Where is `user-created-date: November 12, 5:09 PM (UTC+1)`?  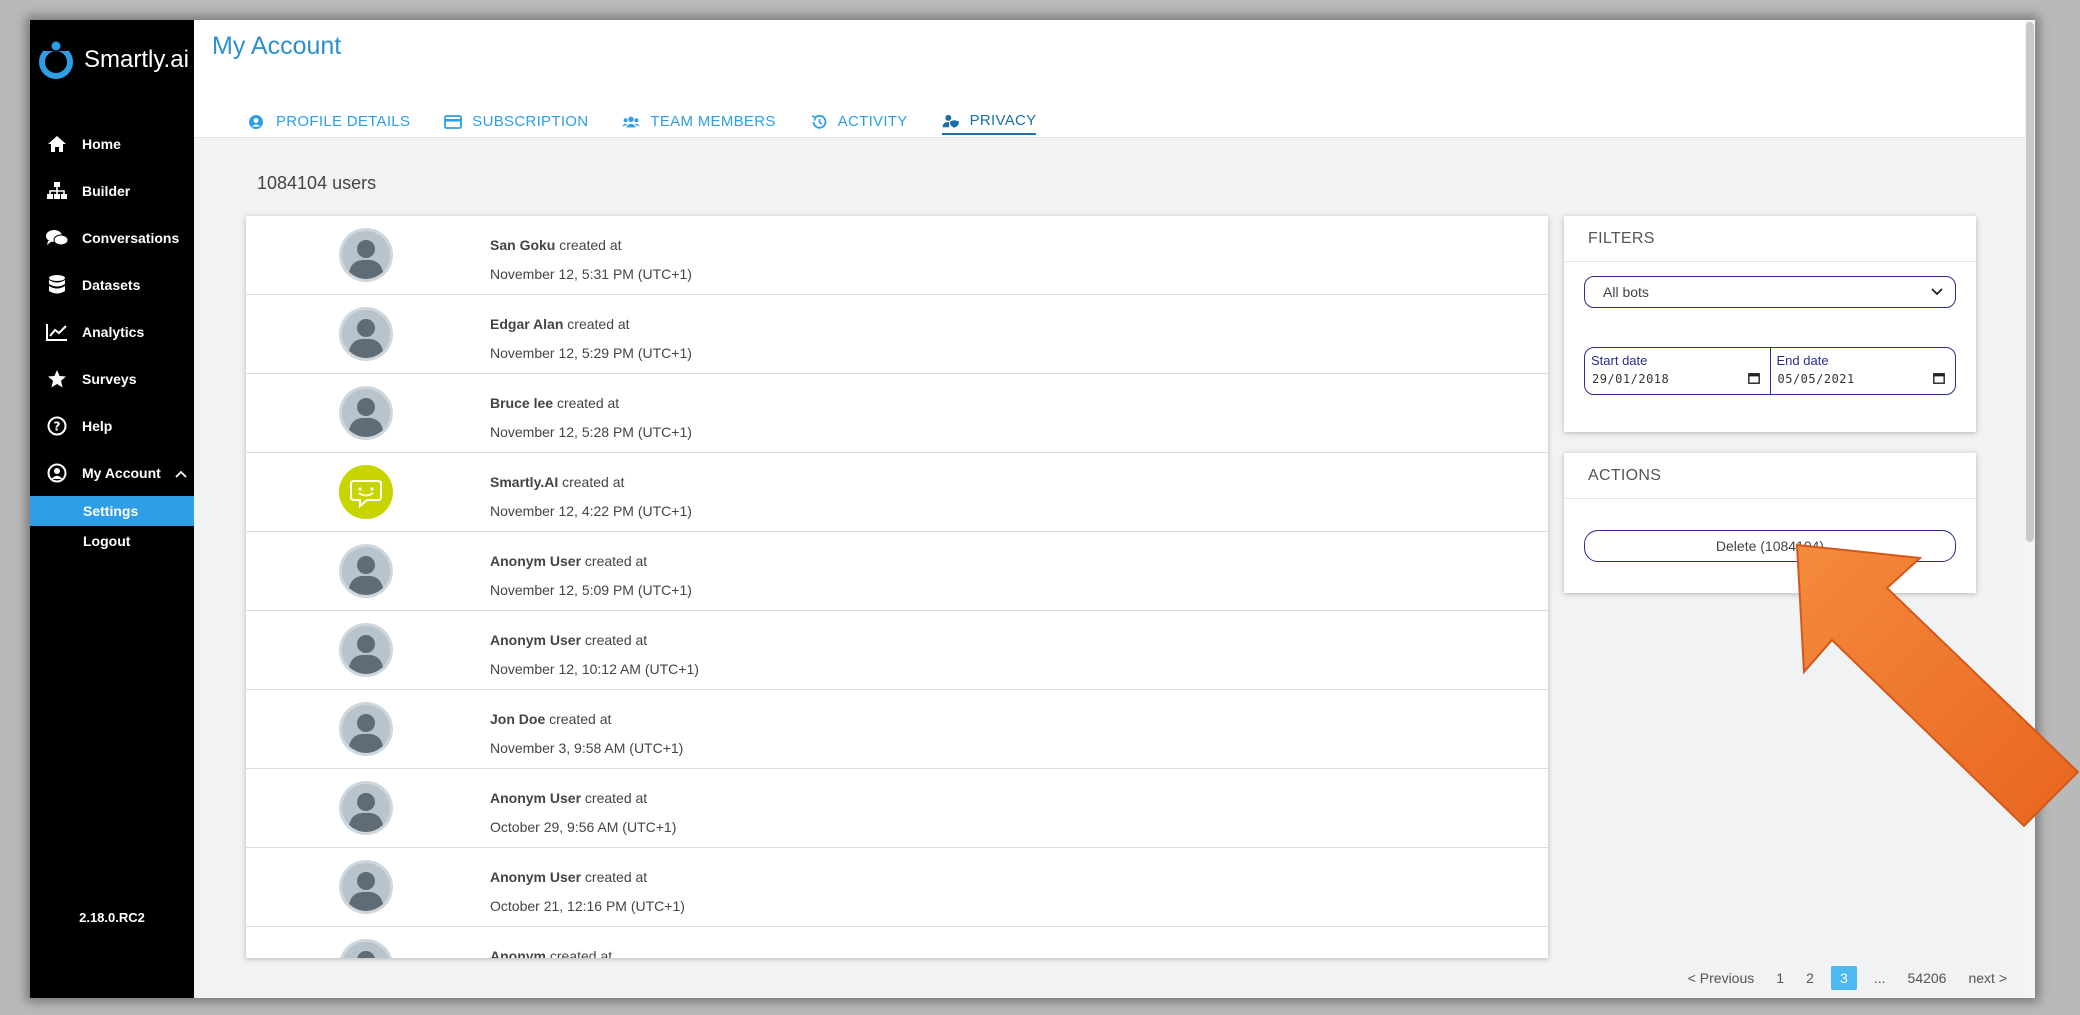
user-created-date: November 12, 5:09 PM (UTC+1) is located at coordinates (591, 590).